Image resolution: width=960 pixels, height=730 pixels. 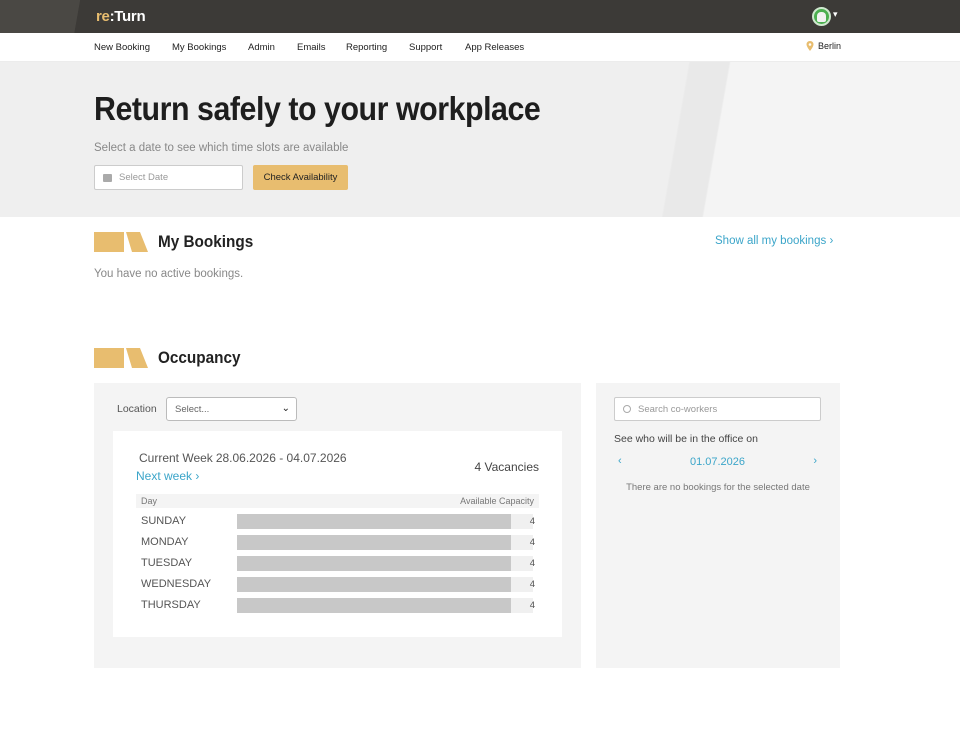 I want to click on avatar-face-icon, so click(x=821, y=16).